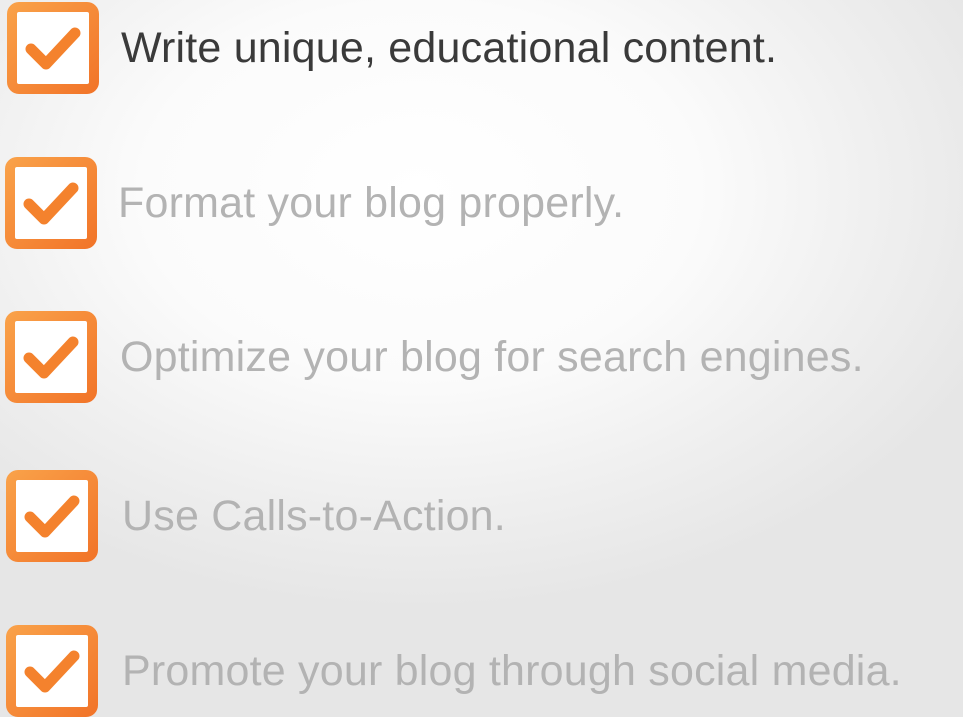 The width and height of the screenshot is (963, 717). What do you see at coordinates (449, 47) in the screenshot?
I see `checklist-item-label: Write unique, educational content.` at bounding box center [449, 47].